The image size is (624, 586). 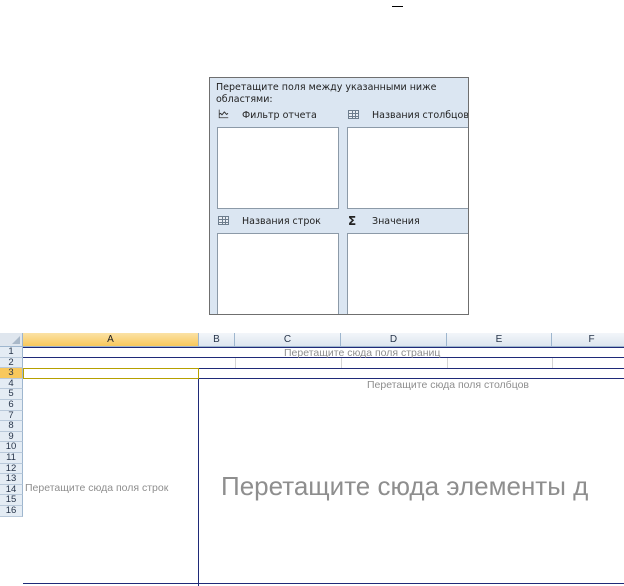 What do you see at coordinates (11, 458) in the screenshot?
I see `row-header-11: 11` at bounding box center [11, 458].